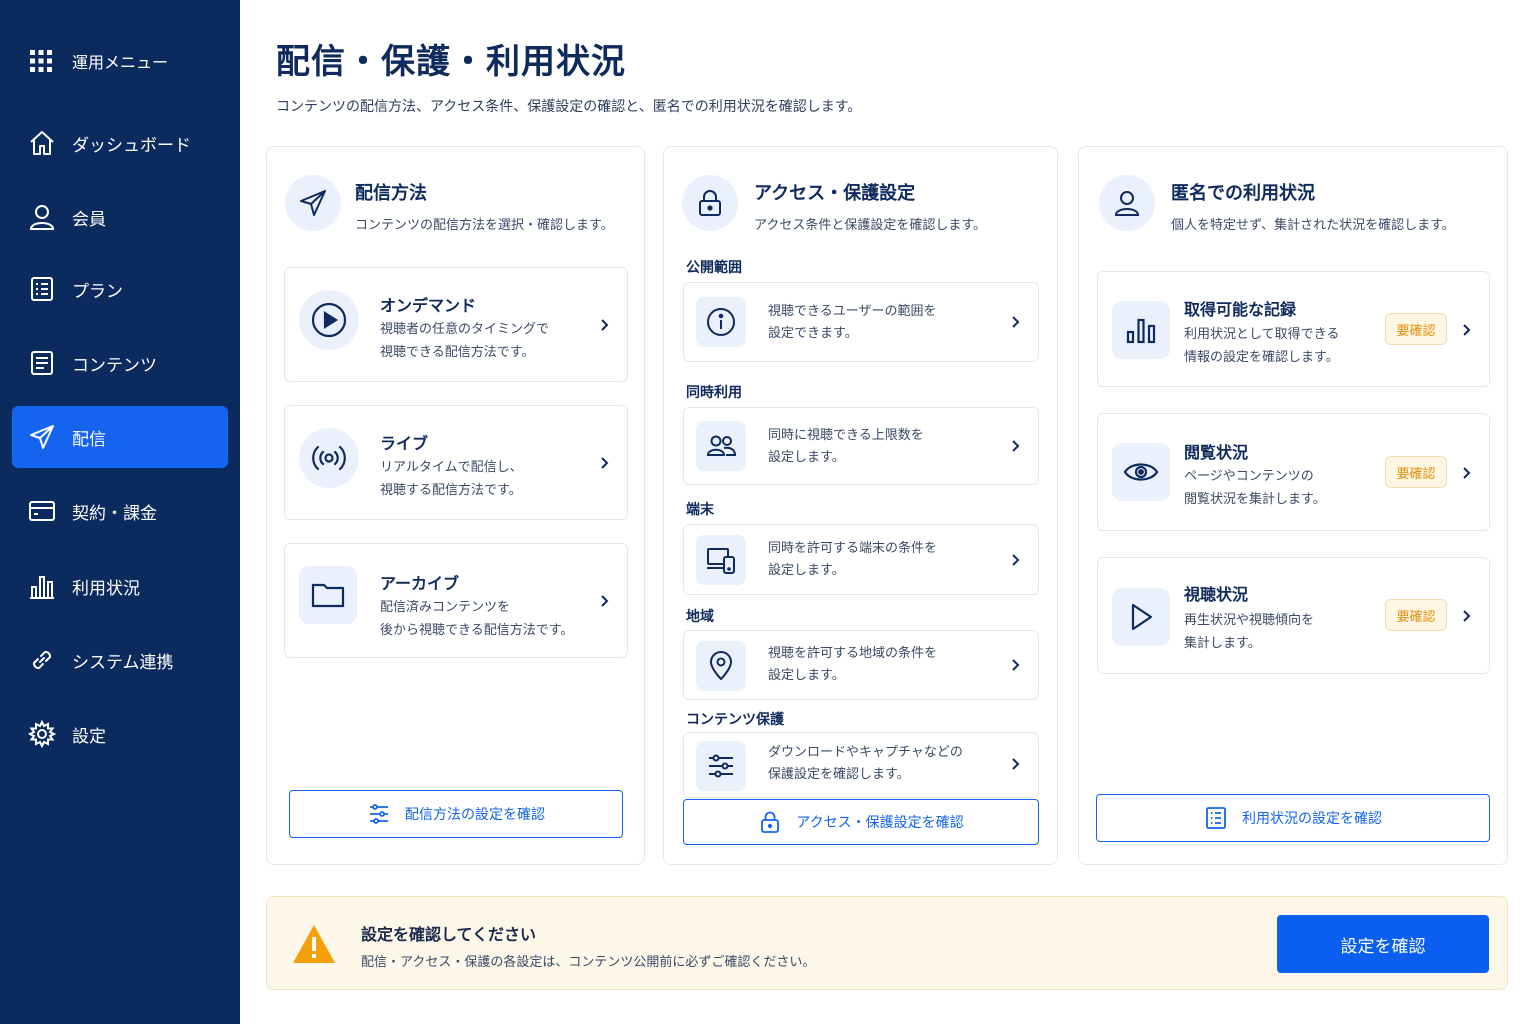 Image resolution: width=1536 pixels, height=1024 pixels. Describe the element at coordinates (379, 814) in the screenshot. I see `sliders-icon` at that location.